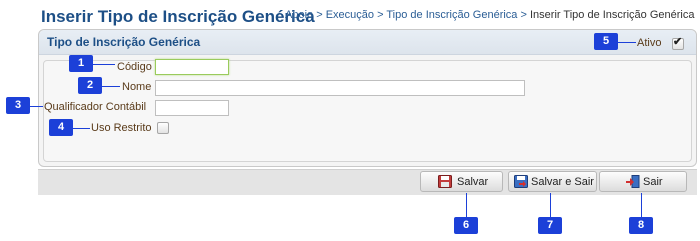  Describe the element at coordinates (649, 43) in the screenshot. I see `ativo-label: Ativo` at that location.